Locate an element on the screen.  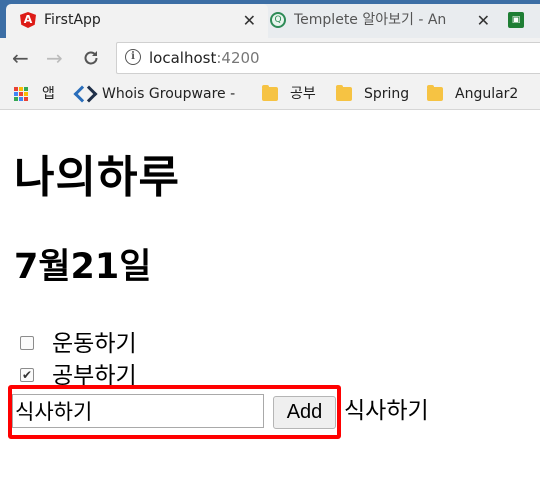
info-icon: i is located at coordinates (133, 57).